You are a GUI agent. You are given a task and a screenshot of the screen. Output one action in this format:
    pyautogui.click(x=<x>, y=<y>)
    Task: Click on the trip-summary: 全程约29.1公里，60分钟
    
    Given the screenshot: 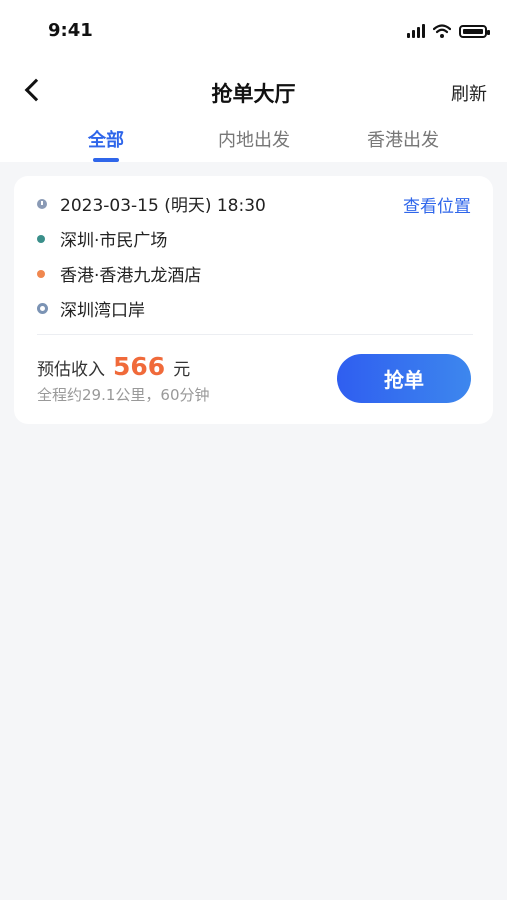 What is the action you would take?
    pyautogui.click(x=123, y=395)
    